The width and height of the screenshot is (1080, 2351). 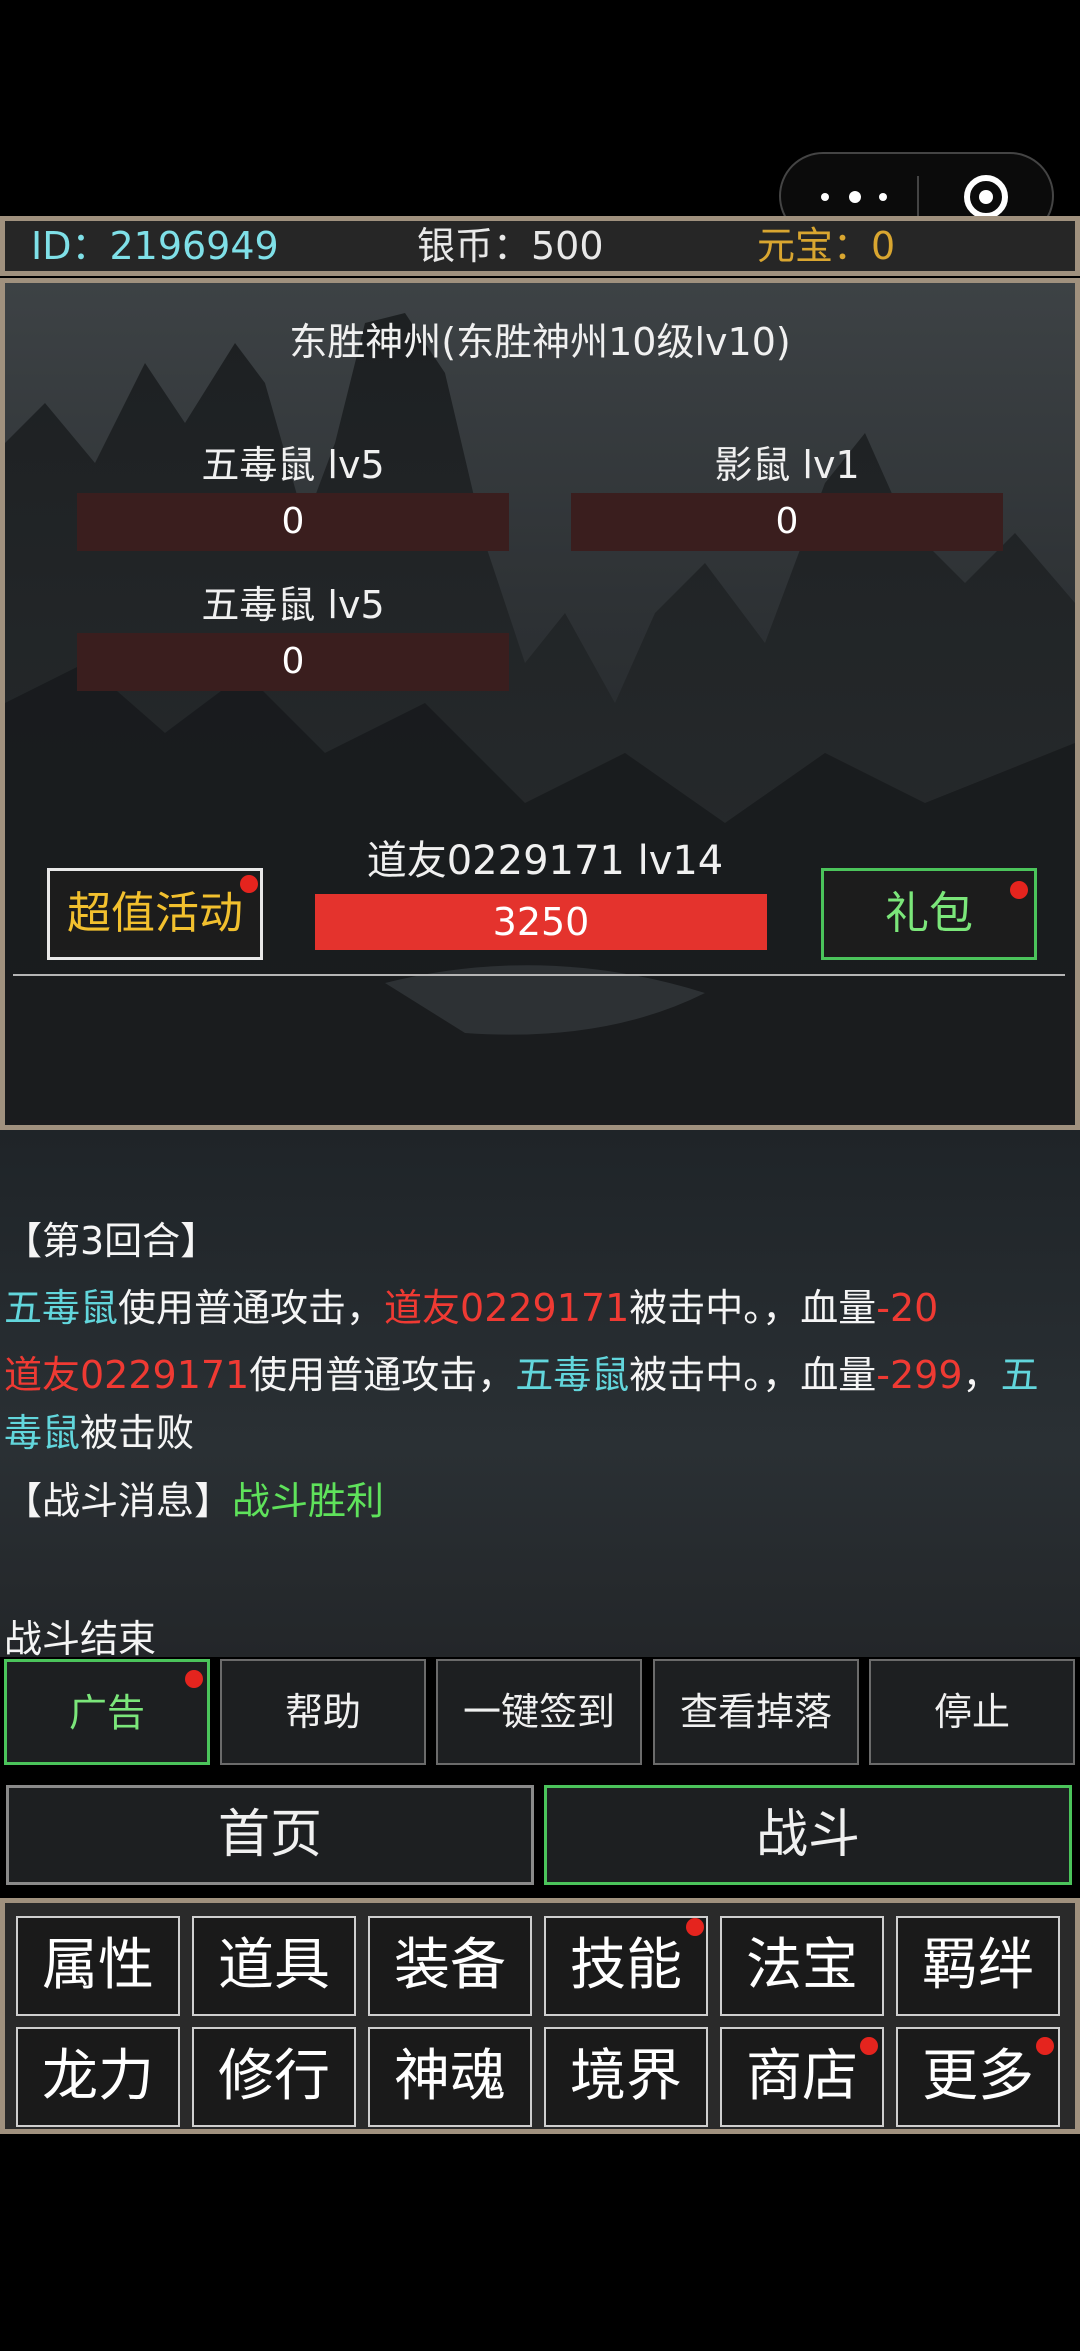 I want to click on log-line: 毒鼠被击败, so click(x=99, y=1433).